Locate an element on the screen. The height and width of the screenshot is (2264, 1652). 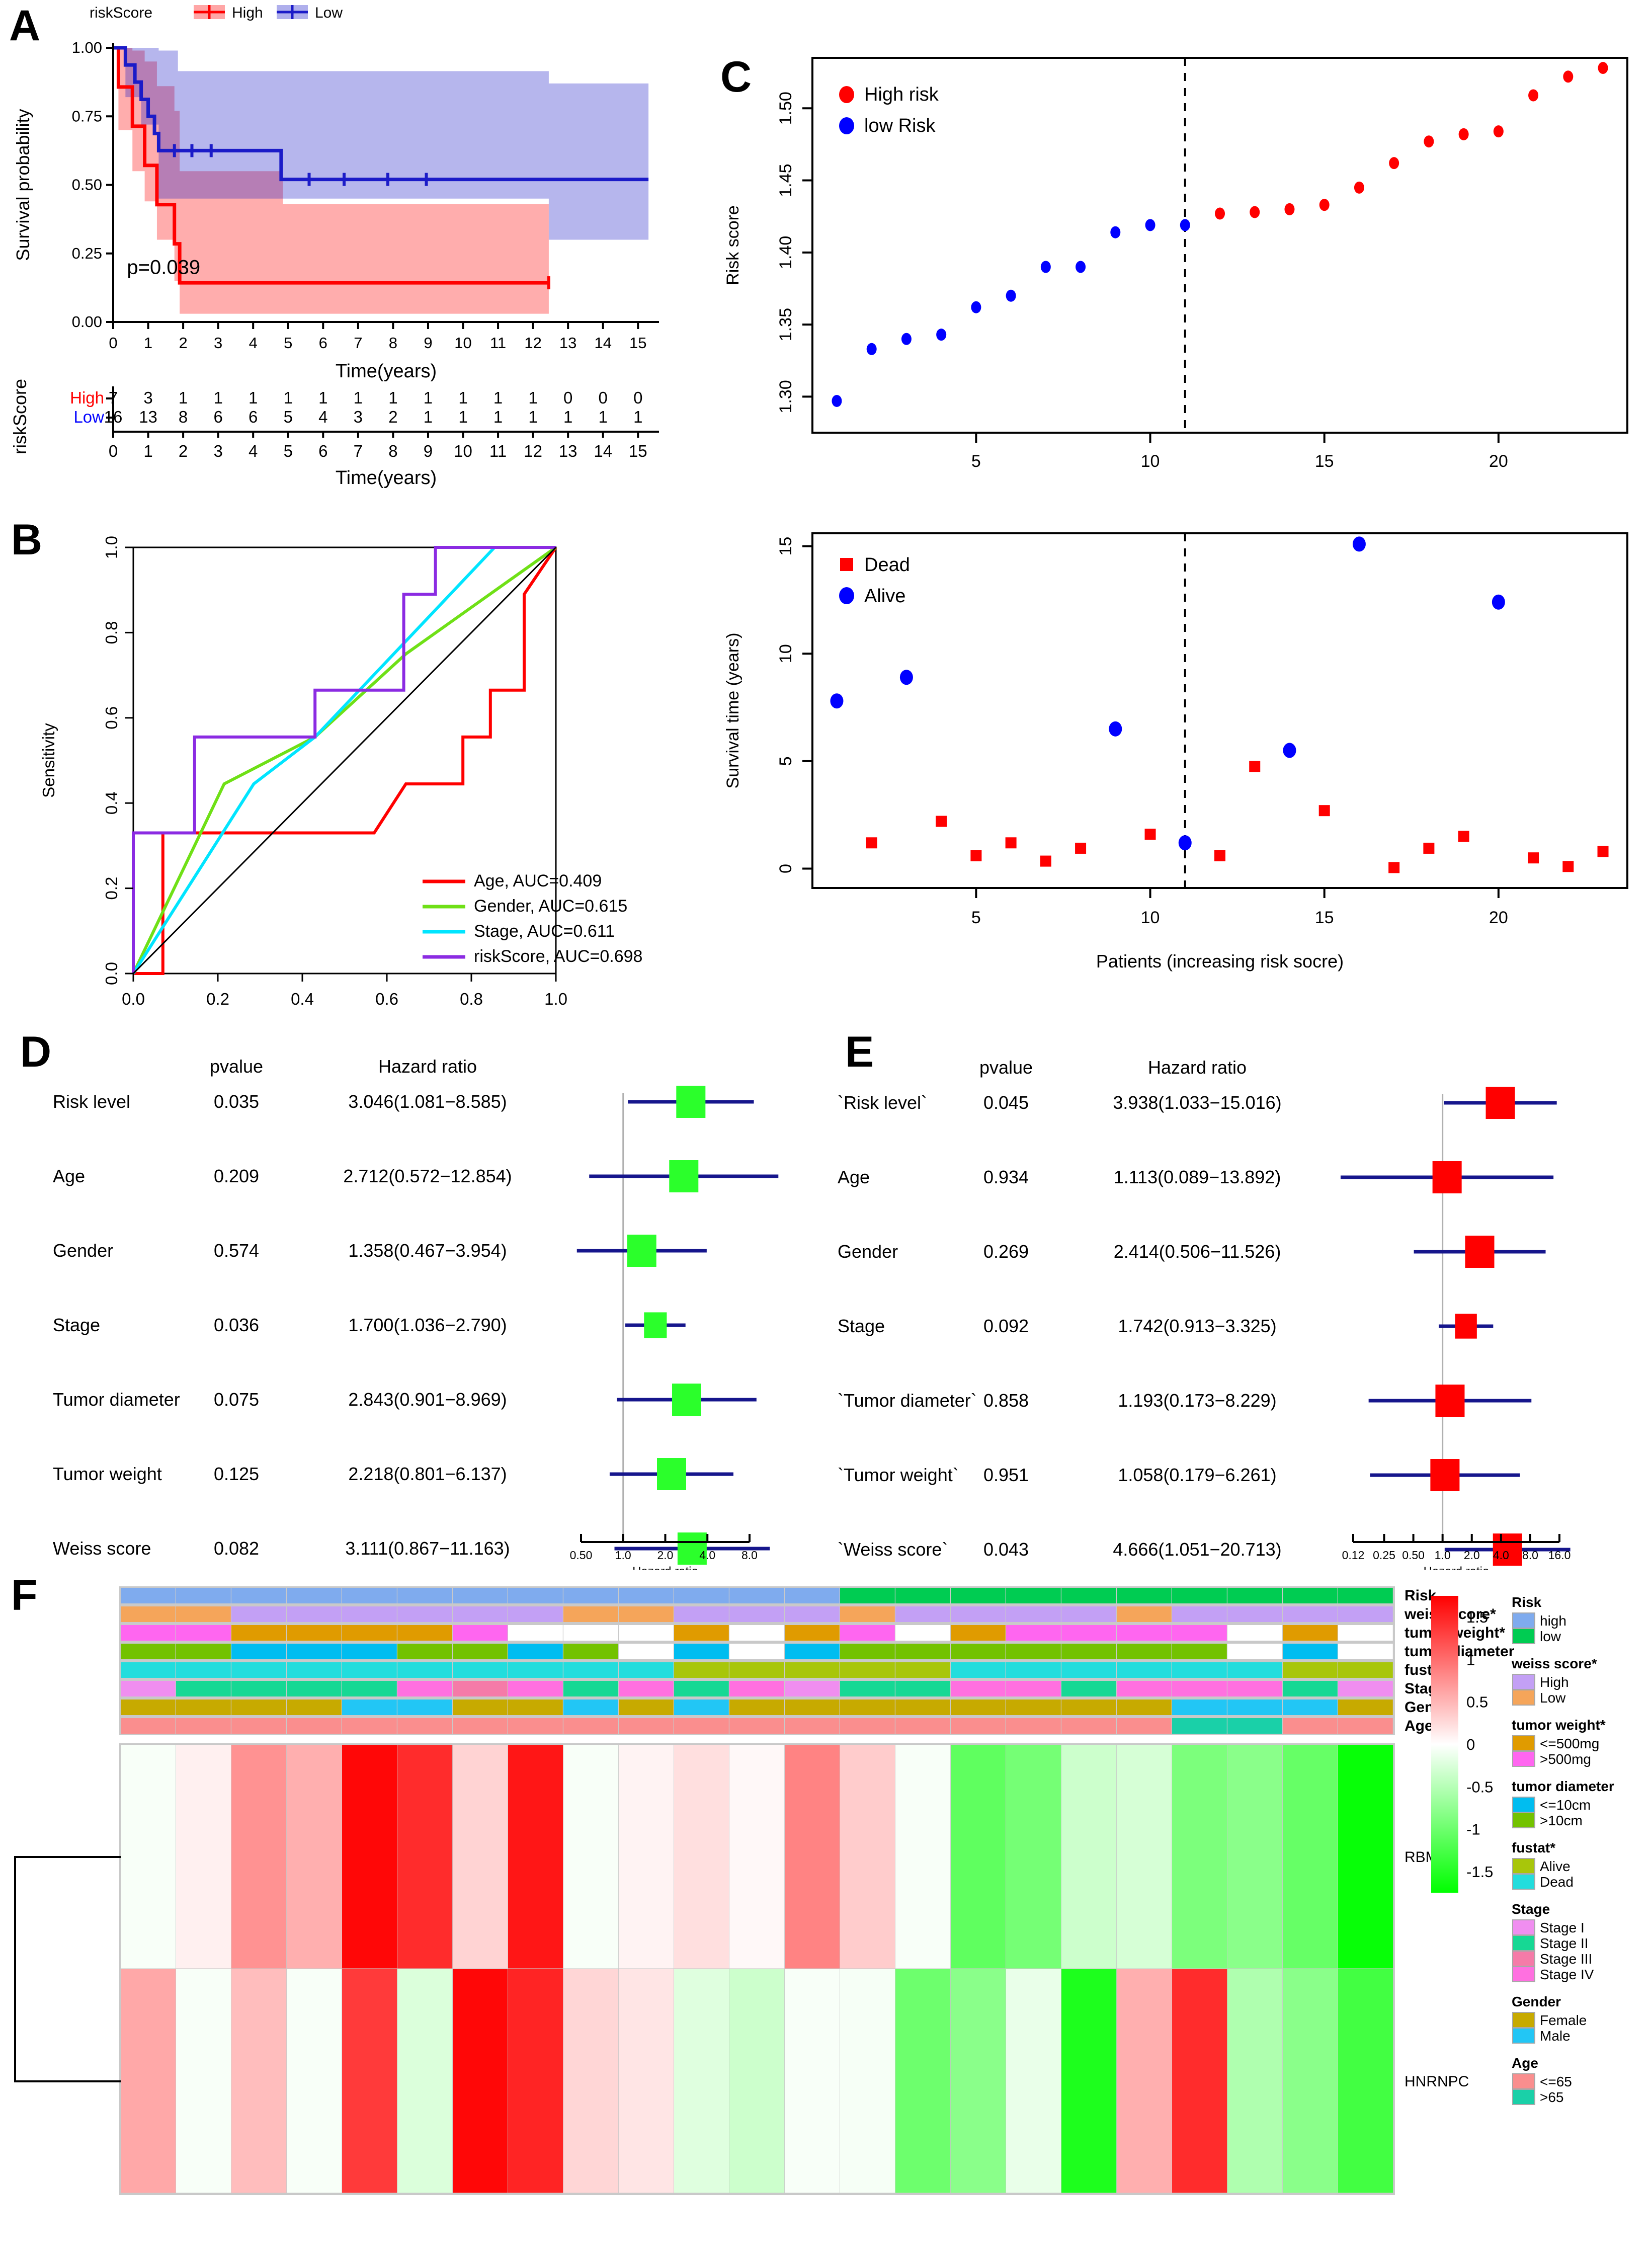
legend-item-label: Dead is located at coordinates (1557, 1882).